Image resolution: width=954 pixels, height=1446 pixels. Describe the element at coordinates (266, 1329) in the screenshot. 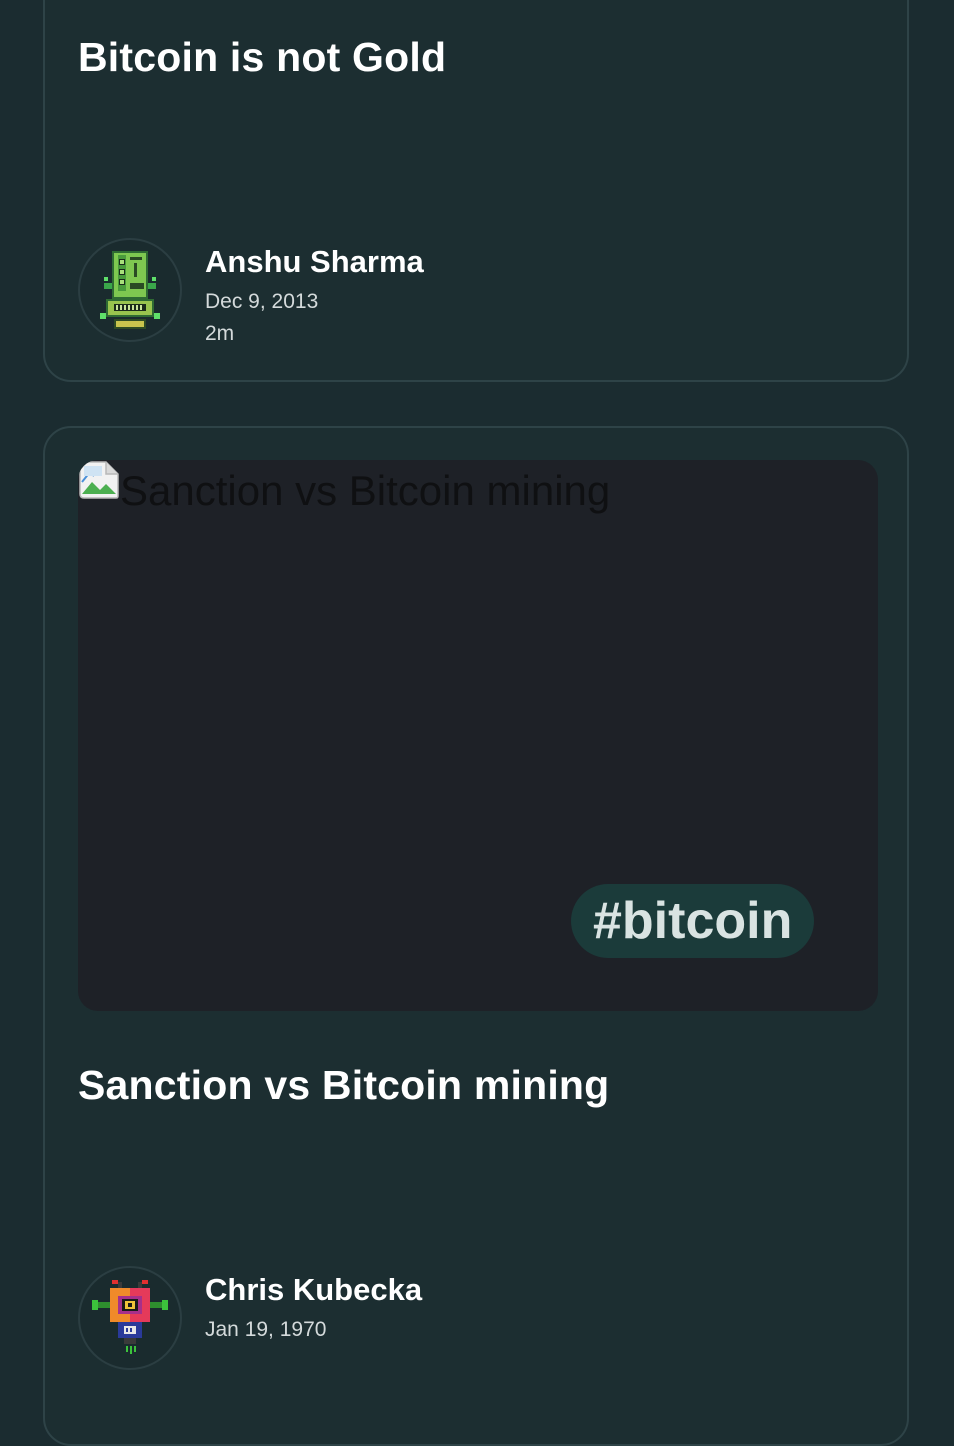

I see `post-date: Jan 19, 1970` at that location.